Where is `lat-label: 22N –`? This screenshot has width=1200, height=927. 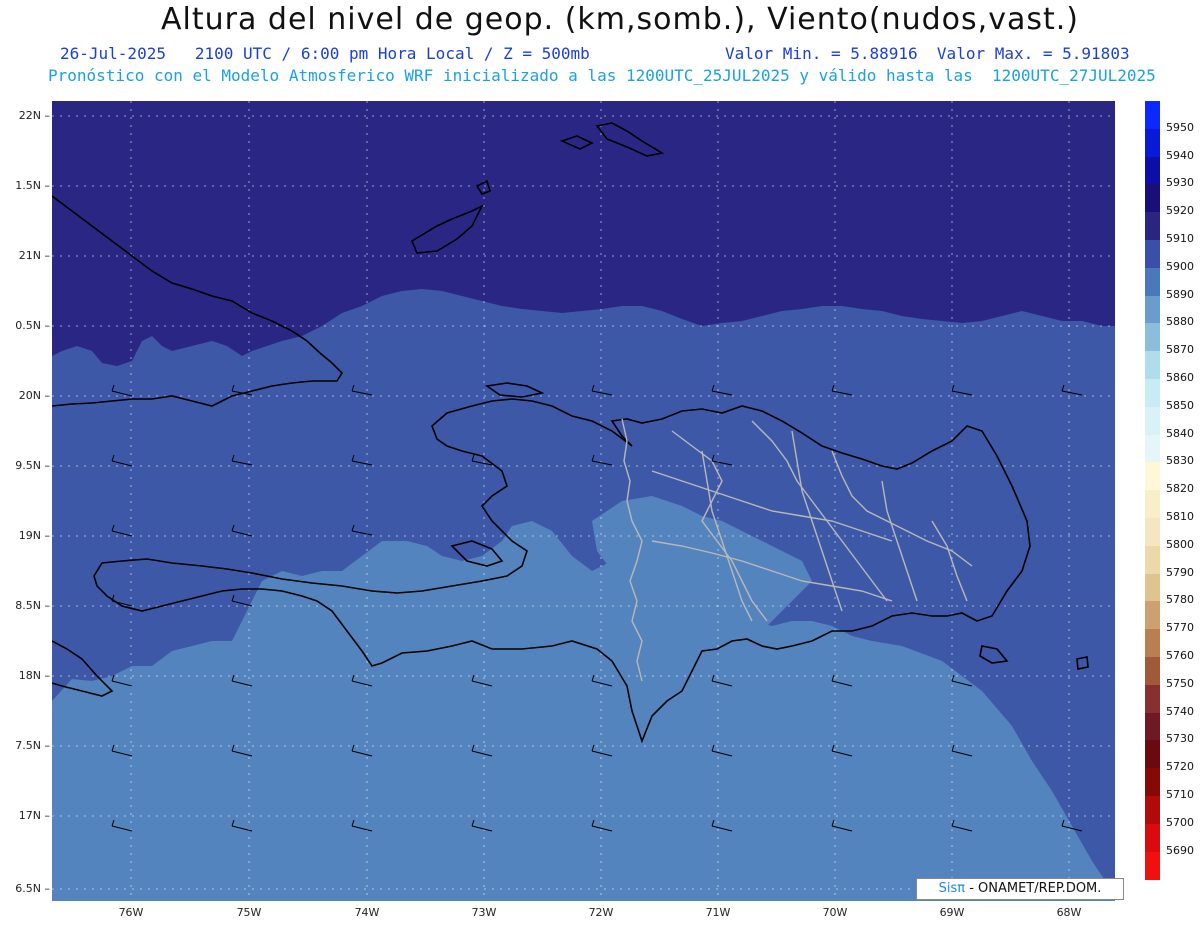
lat-label: 22N – is located at coordinates (34, 115).